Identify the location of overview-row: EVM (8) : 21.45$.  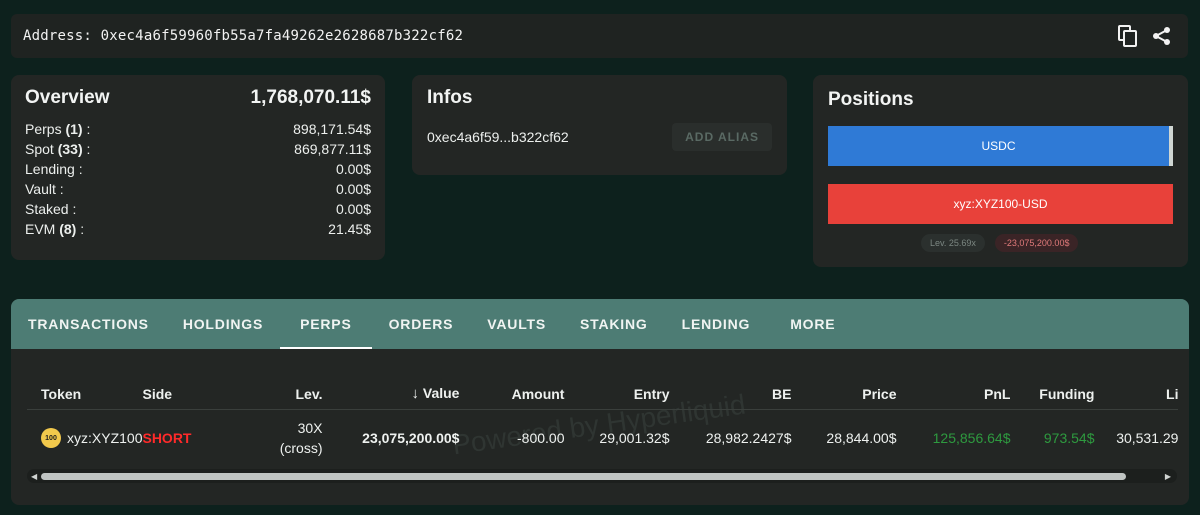
(198, 229).